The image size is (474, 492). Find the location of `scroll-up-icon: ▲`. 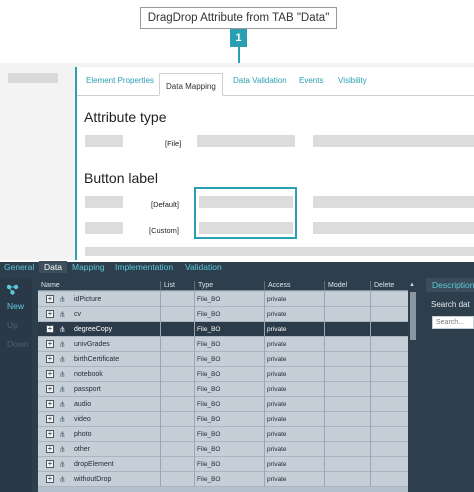

scroll-up-icon: ▲ is located at coordinates (412, 285).